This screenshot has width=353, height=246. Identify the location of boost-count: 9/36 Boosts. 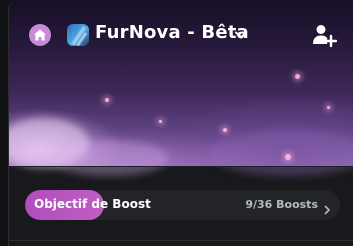
(281, 204).